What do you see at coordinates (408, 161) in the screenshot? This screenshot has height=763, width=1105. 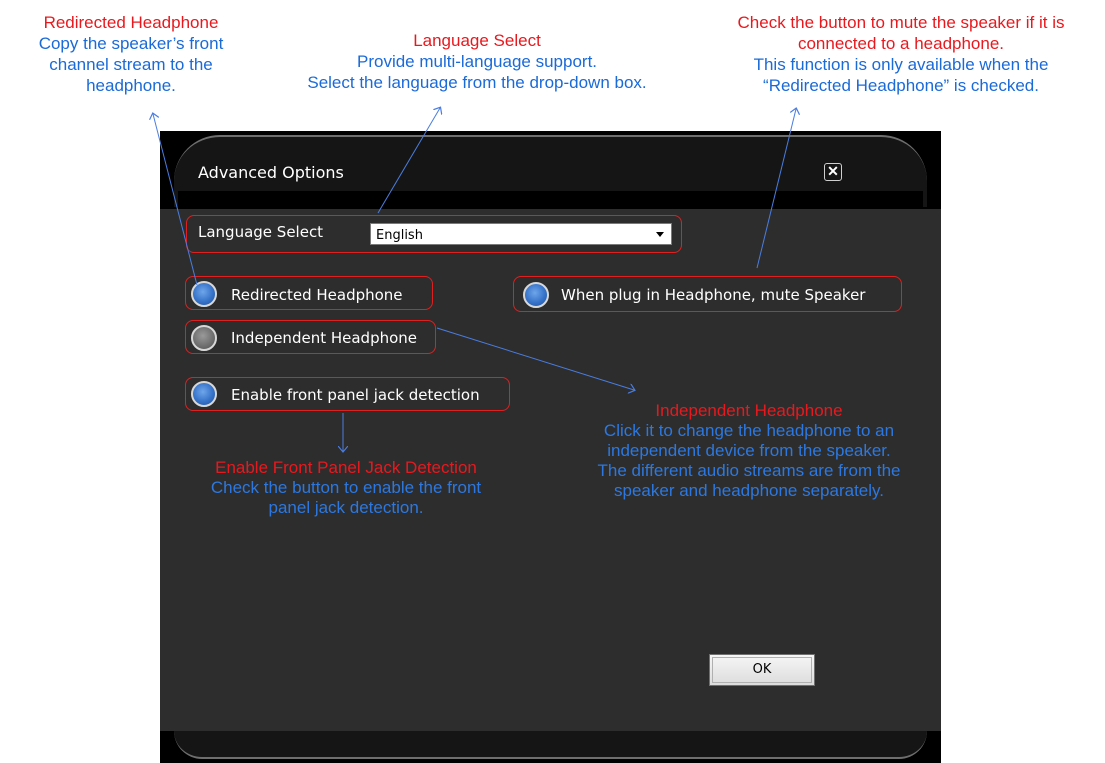 I see `arrow-language` at bounding box center [408, 161].